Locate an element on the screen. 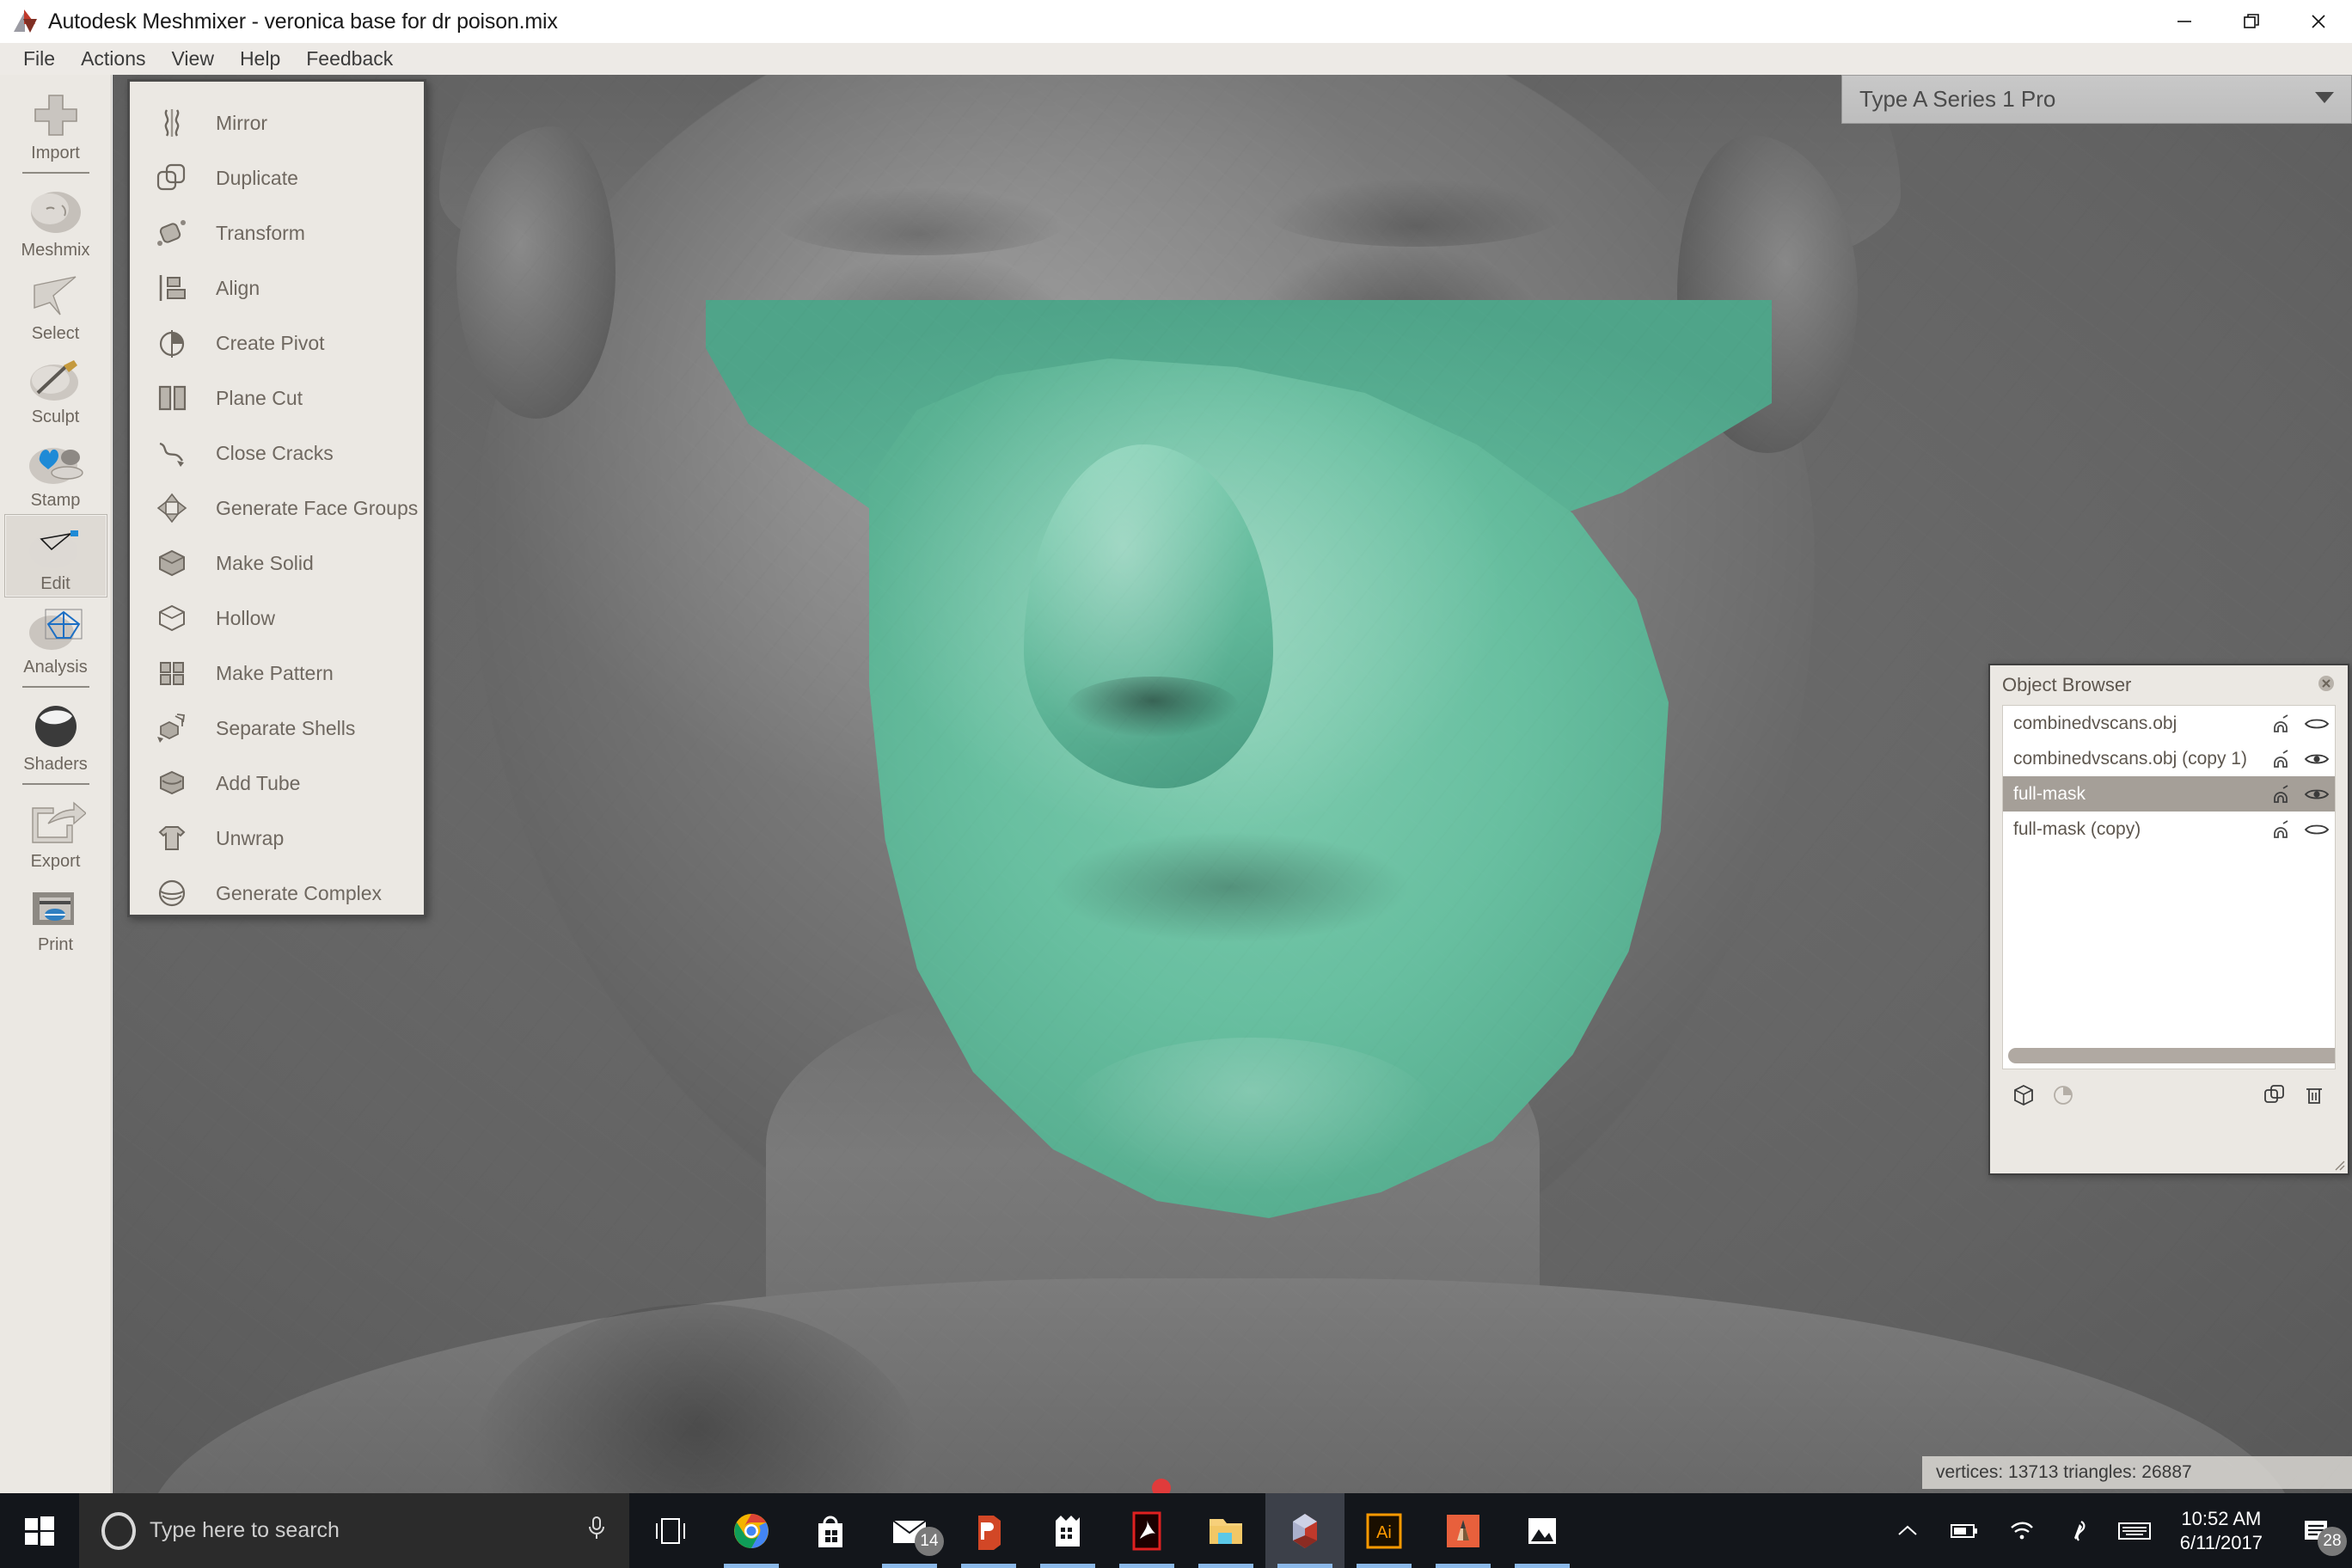  toolbar-label: Sculpt is located at coordinates (55, 416).